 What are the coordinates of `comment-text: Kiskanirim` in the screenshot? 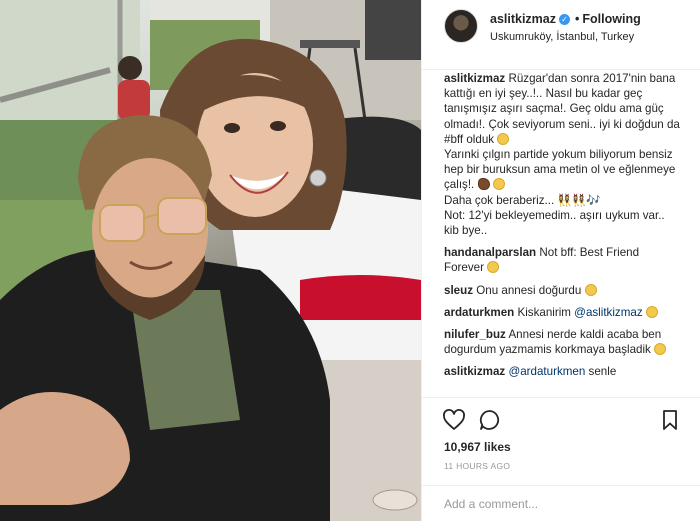 It's located at (544, 312).